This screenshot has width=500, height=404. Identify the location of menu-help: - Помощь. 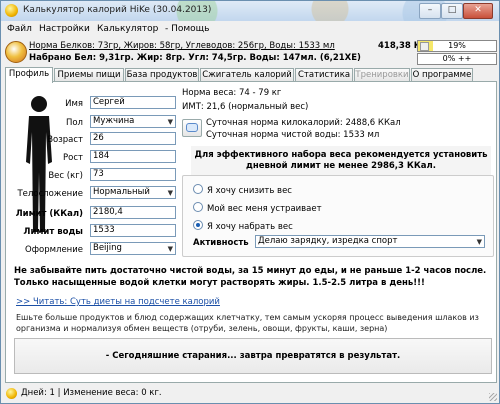
(187, 29).